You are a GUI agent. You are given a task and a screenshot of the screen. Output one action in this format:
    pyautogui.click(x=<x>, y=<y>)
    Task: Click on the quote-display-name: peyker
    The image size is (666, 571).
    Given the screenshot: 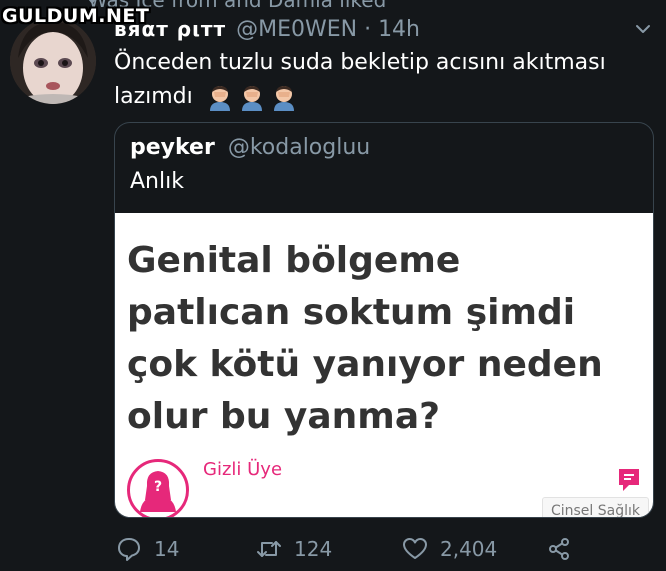 What is the action you would take?
    pyautogui.click(x=172, y=147)
    